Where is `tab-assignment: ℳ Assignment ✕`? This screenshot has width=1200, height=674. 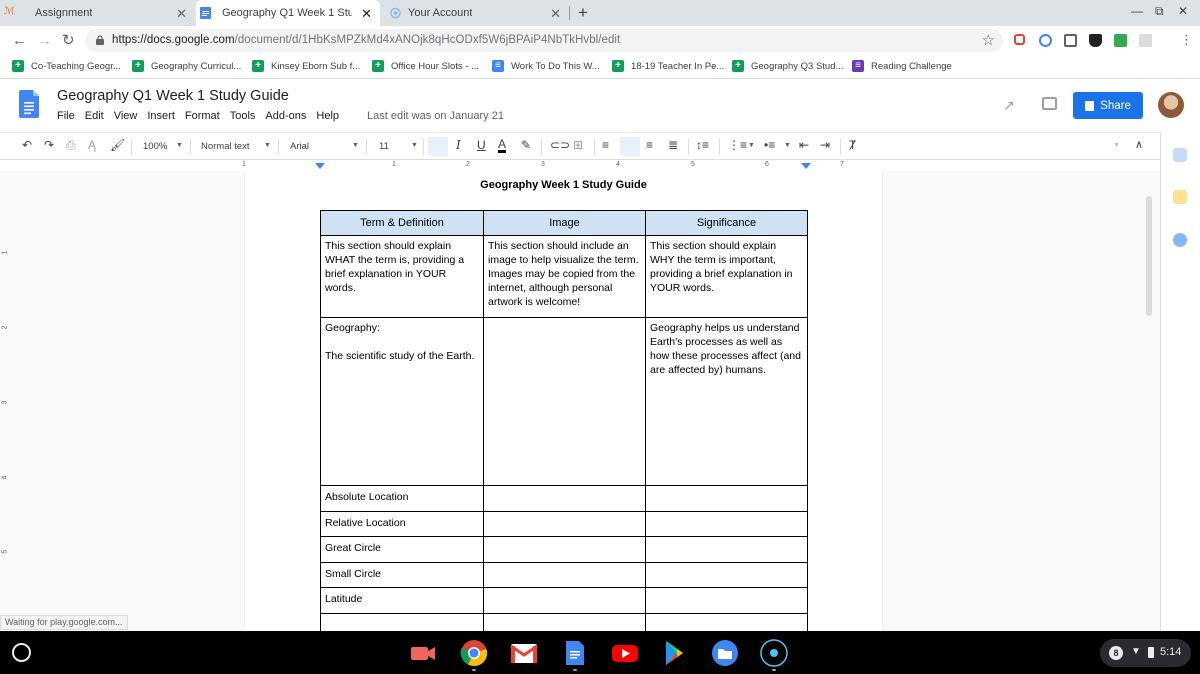
tab-assignment: ℳ Assignment ✕ is located at coordinates (97, 13).